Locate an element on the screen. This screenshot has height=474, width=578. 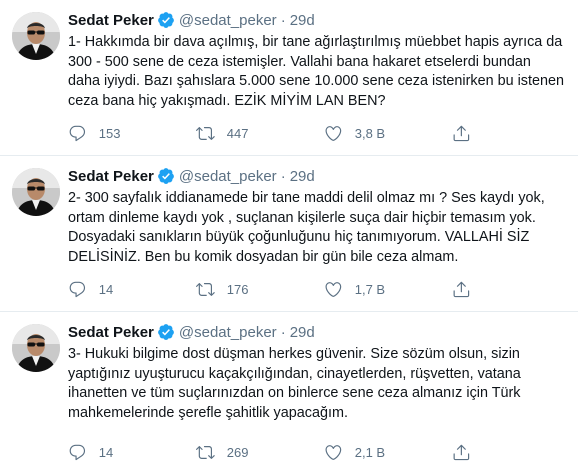
reply-count: 153 is located at coordinates (109, 133).